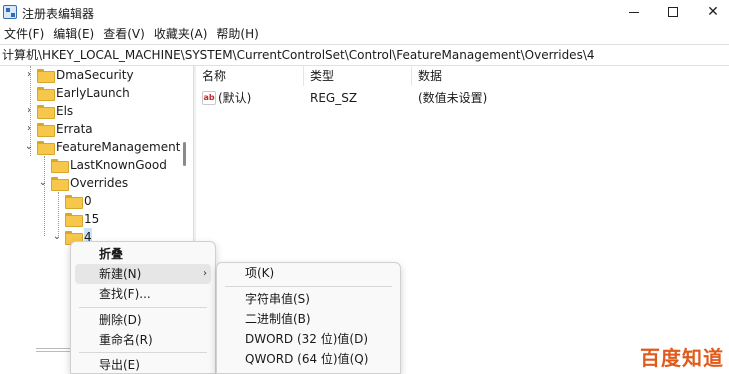  I want to click on value-name: (默认), so click(235, 98).